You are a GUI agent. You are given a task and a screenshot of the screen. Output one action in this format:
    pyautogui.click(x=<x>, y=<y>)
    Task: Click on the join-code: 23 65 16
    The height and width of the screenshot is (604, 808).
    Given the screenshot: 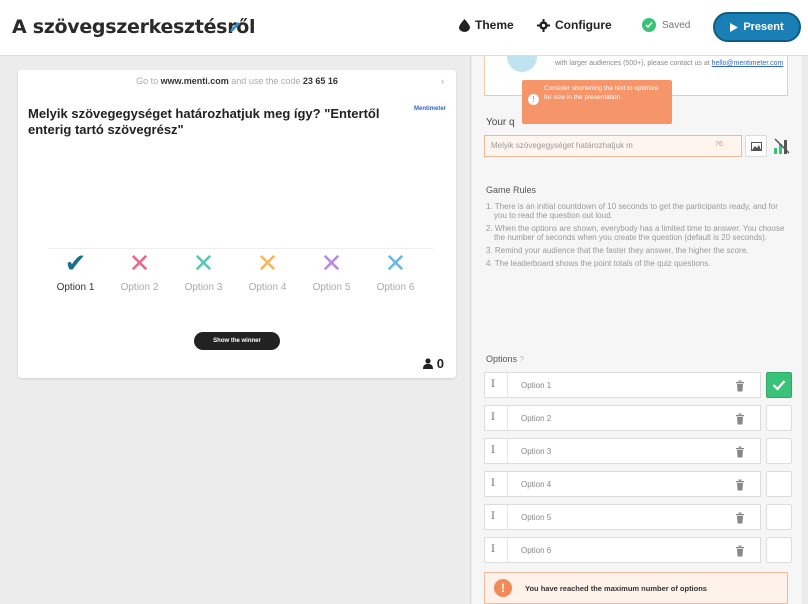 What is the action you would take?
    pyautogui.click(x=320, y=81)
    